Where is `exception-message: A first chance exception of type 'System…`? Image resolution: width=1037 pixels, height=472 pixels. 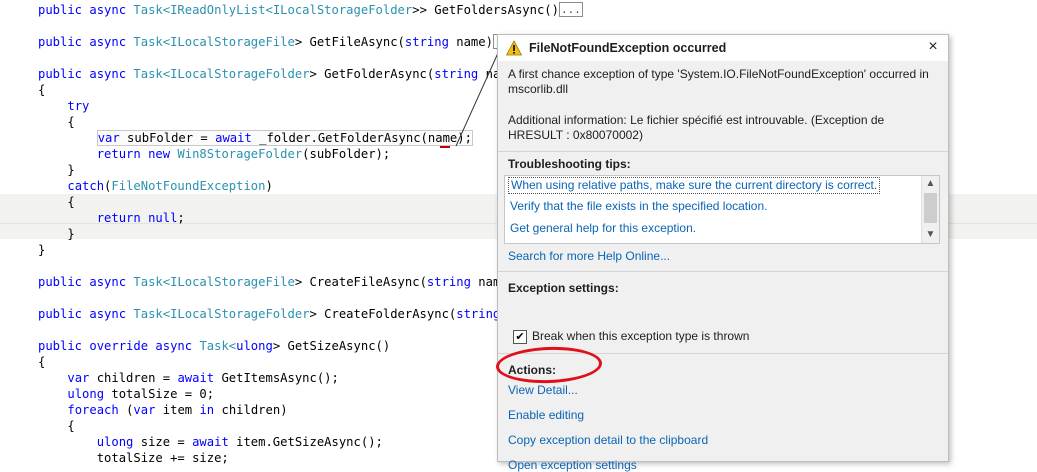
exception-message: A first chance exception of type 'System… is located at coordinates (718, 81).